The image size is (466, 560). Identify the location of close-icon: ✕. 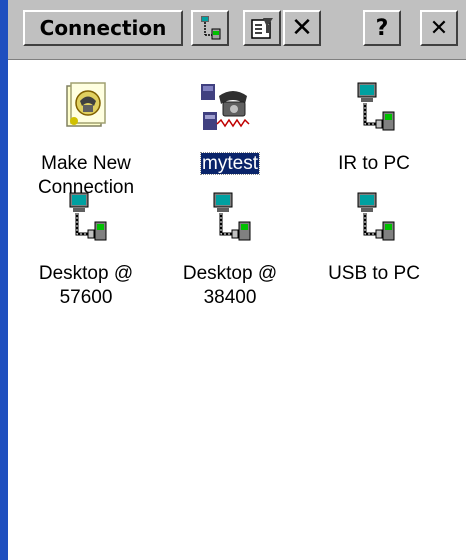
(439, 28).